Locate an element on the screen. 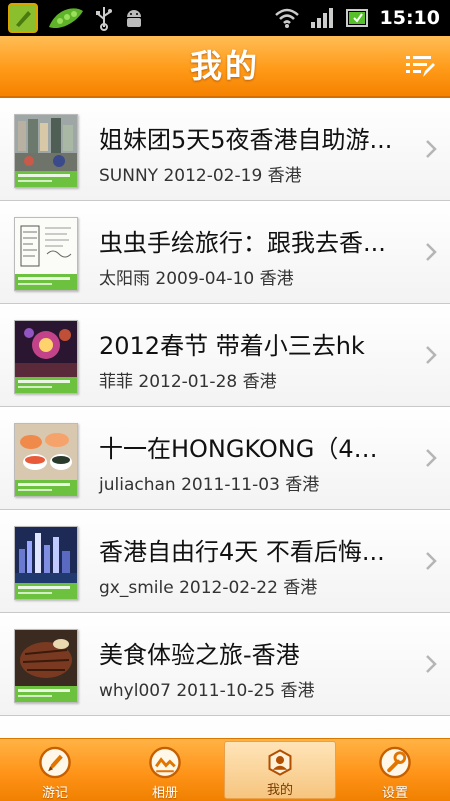 Image resolution: width=450 pixels, height=801 pixels. status-clock: 15:10 is located at coordinates (409, 18).